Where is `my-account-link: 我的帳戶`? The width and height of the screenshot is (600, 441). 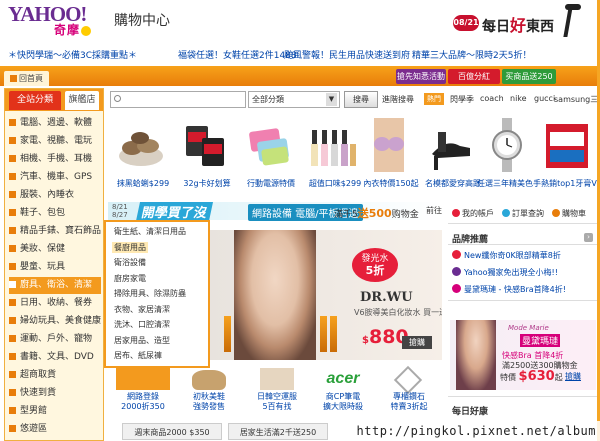 my-account-link: 我的帳戶 is located at coordinates (473, 213).